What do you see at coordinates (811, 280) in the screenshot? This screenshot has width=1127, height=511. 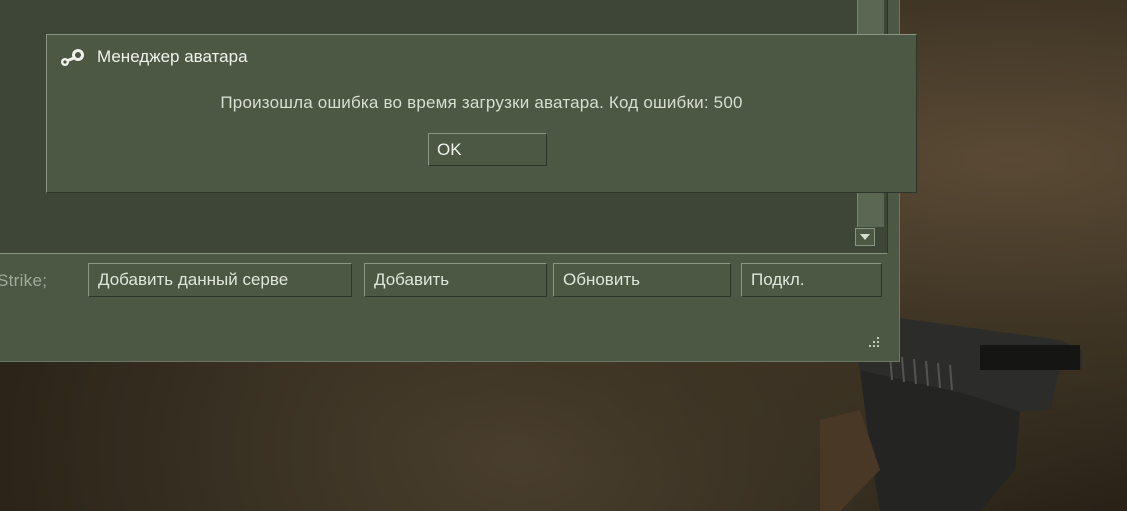 I see `connect-button: Подкл.` at bounding box center [811, 280].